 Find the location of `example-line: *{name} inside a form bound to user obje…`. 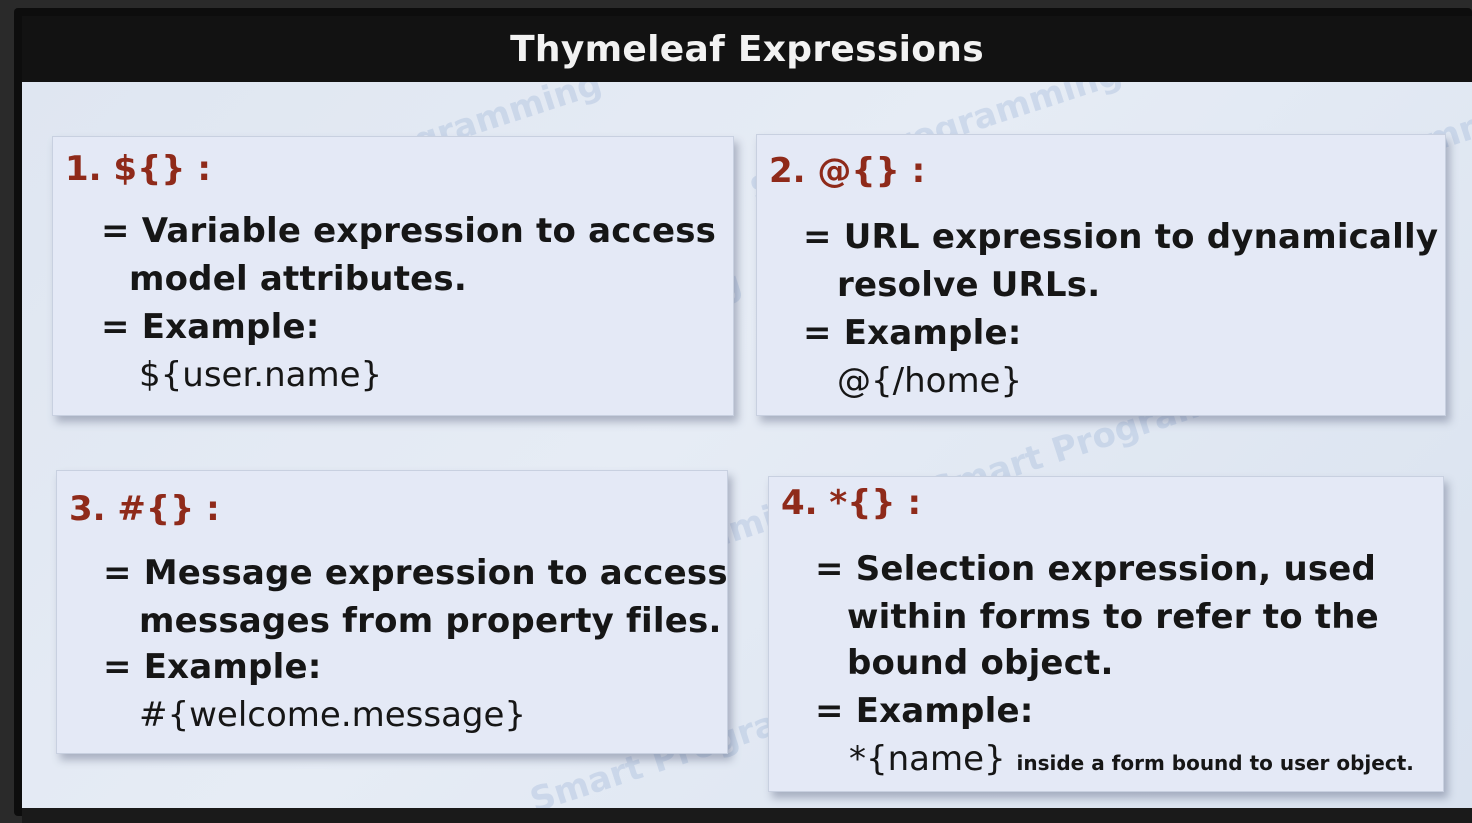

example-line: *{name} inside a form bound to user obje… is located at coordinates (1131, 759).